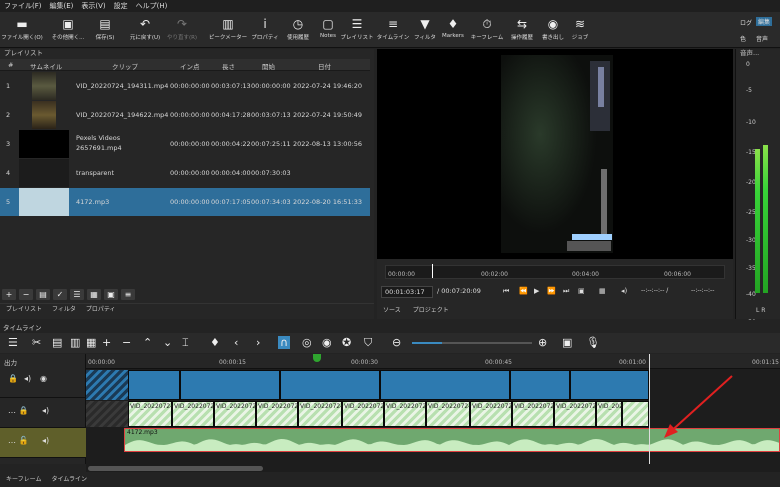  Describe the element at coordinates (357, 28) in the screenshot. I see `playlist-button: ☰ プレイリスト` at that location.